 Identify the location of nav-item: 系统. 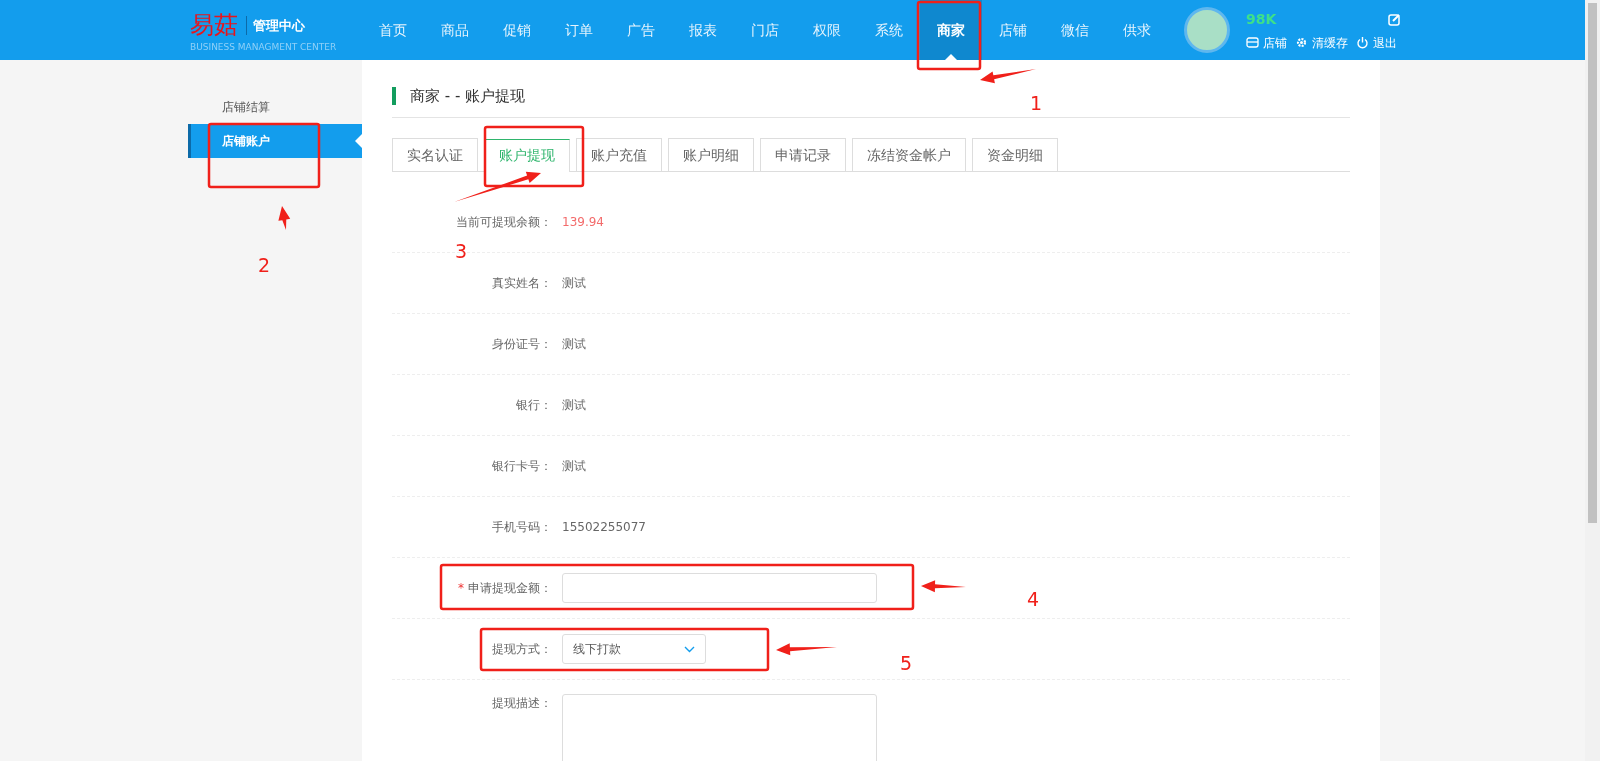
(889, 30).